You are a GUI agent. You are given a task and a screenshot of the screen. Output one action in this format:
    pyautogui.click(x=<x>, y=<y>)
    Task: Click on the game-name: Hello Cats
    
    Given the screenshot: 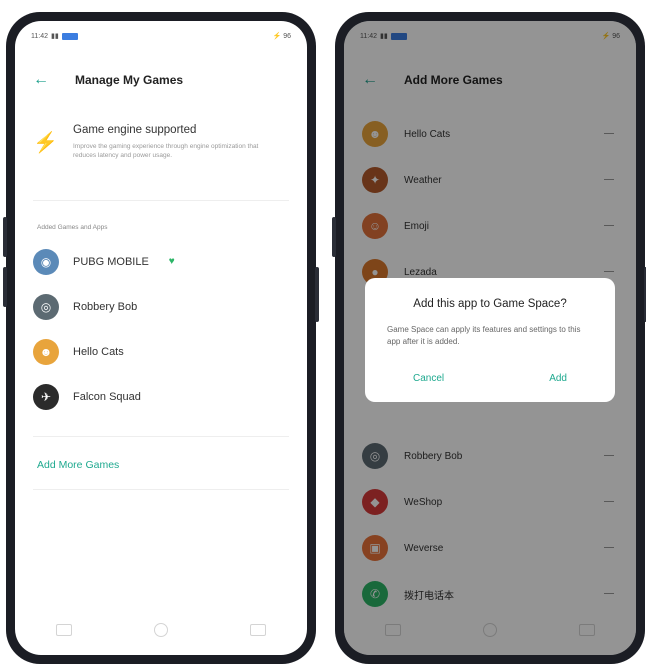 What is the action you would take?
    pyautogui.click(x=98, y=351)
    